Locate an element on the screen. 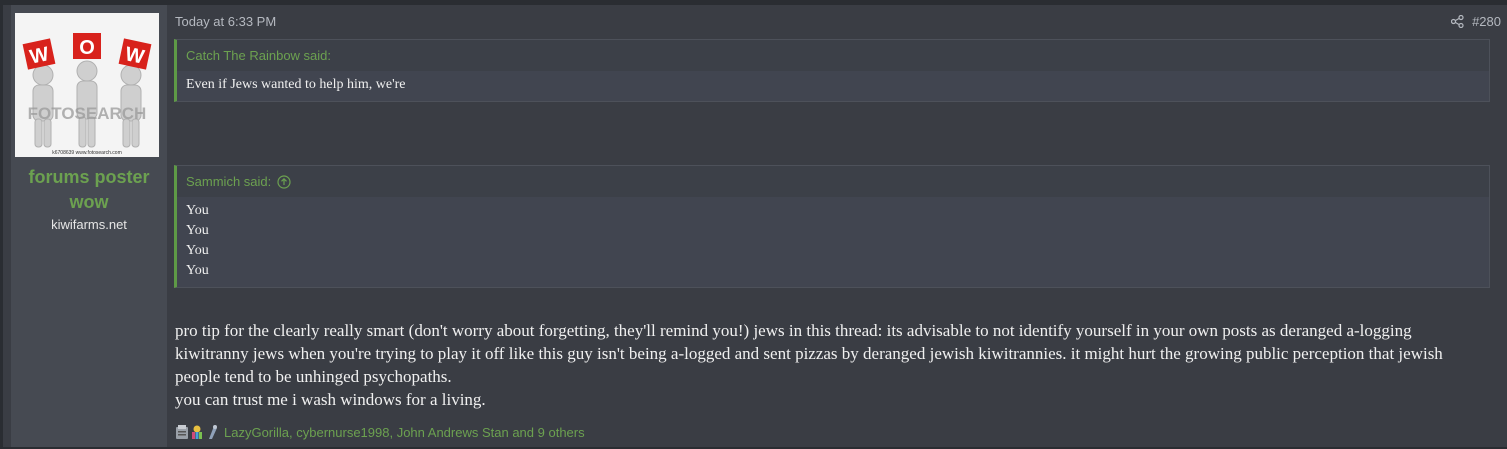 Image resolution: width=1507 pixels, height=449 pixels. reaction-icons is located at coordinates (197, 432).